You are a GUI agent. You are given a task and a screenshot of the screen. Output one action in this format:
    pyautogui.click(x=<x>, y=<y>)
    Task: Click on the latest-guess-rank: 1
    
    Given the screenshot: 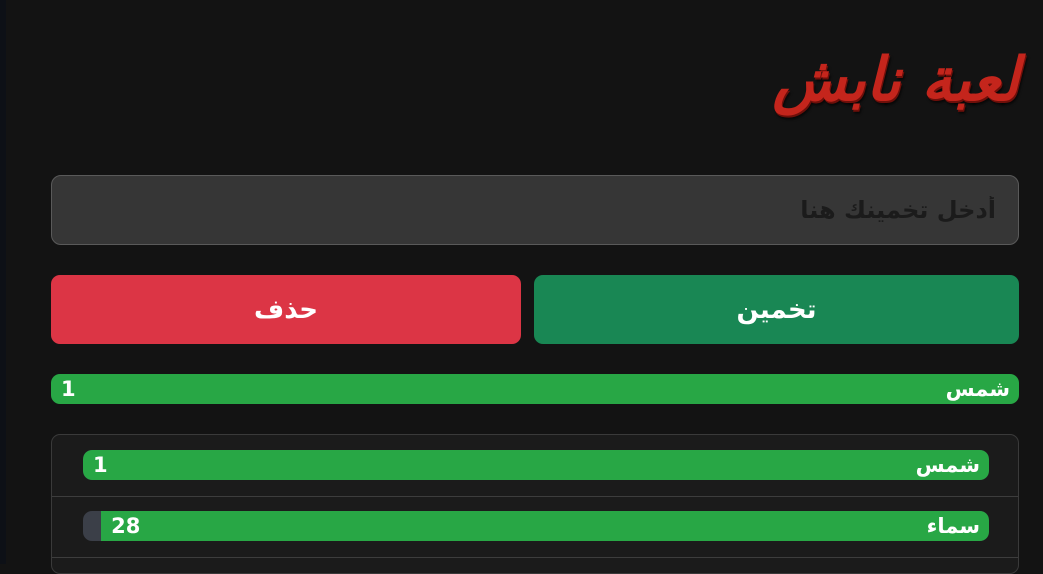 What is the action you would take?
    pyautogui.click(x=68, y=389)
    